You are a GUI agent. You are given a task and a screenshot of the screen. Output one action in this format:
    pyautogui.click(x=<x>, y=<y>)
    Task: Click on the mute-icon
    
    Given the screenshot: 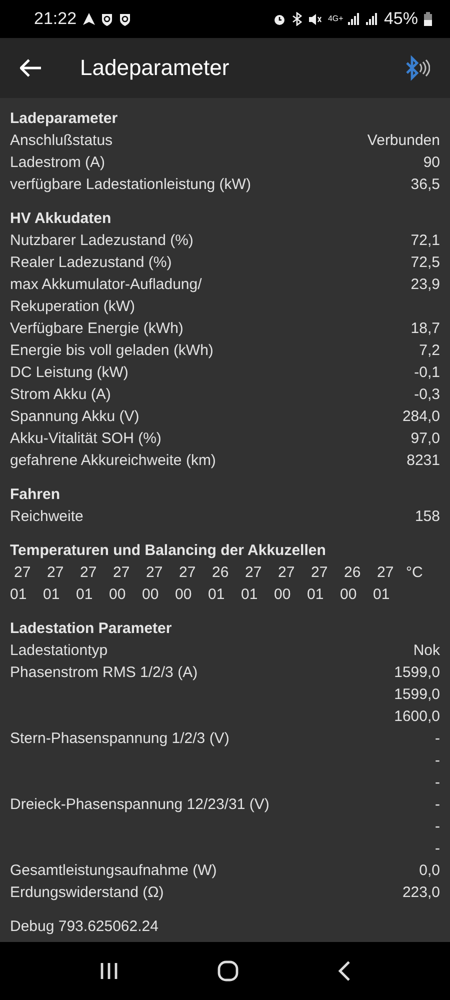 What is the action you would take?
    pyautogui.click(x=315, y=19)
    